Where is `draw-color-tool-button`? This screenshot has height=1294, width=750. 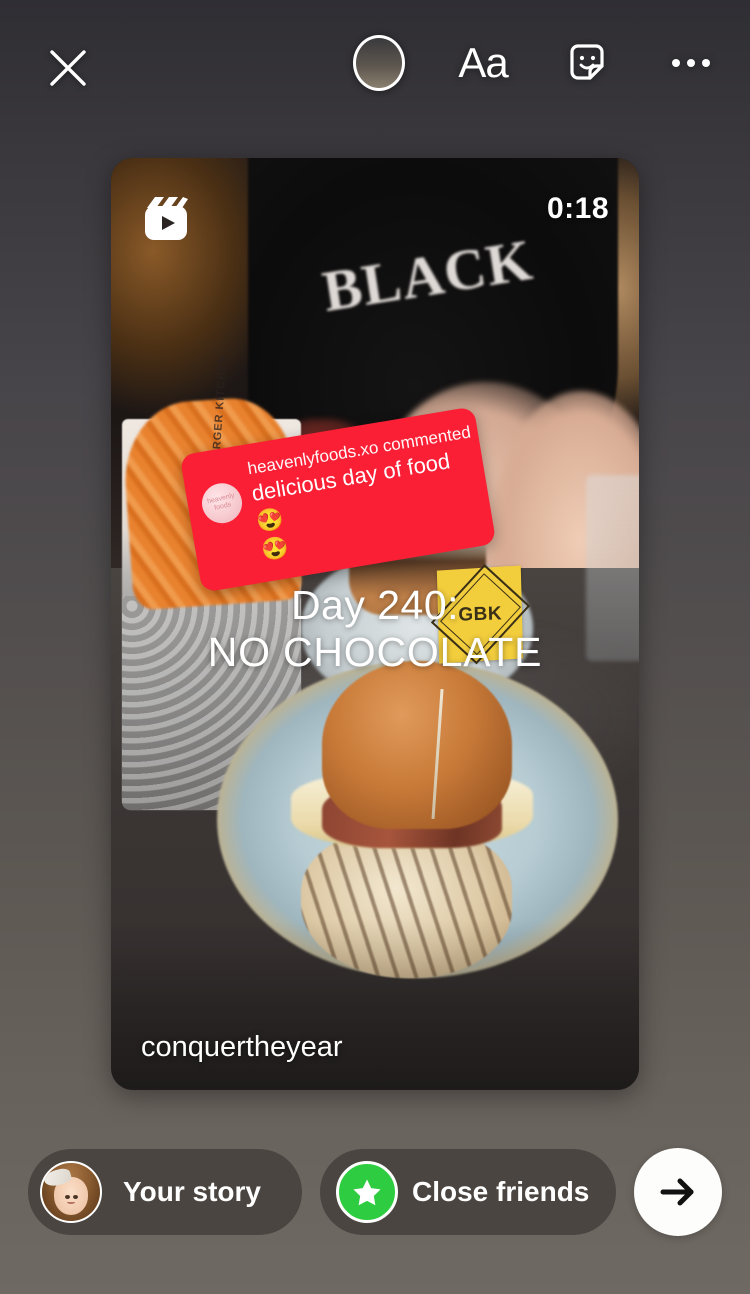
draw-color-tool-button is located at coordinates (379, 63).